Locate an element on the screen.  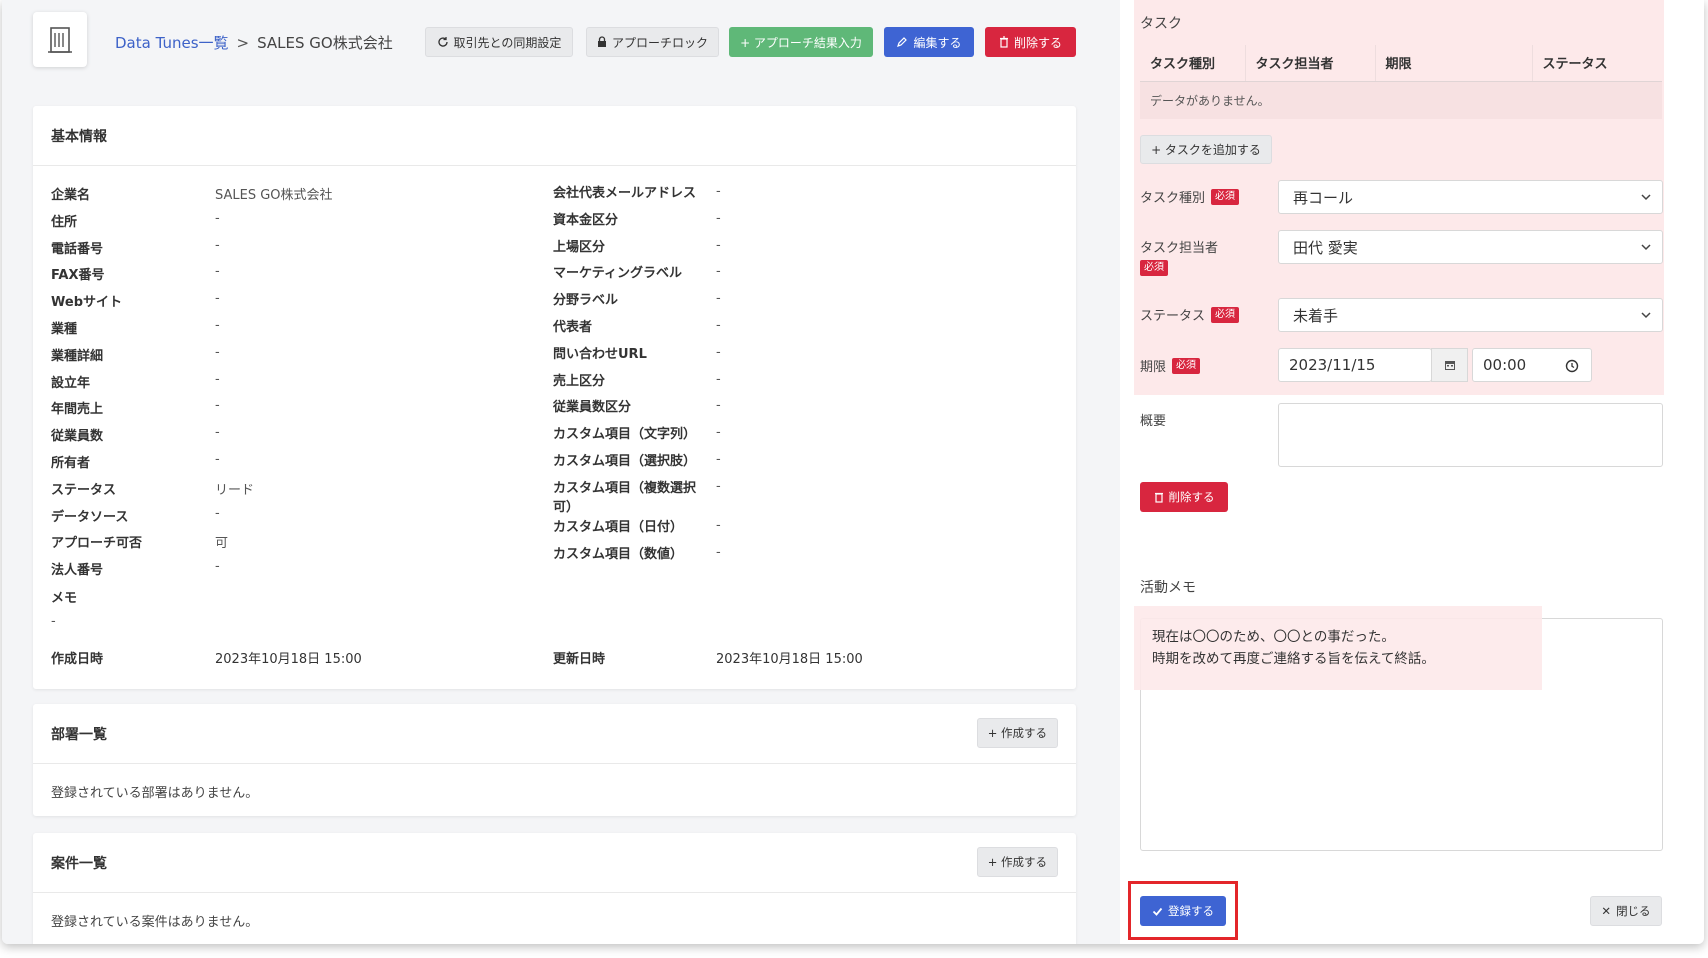
delete-task-button: 削除する is located at coordinates (1184, 497).